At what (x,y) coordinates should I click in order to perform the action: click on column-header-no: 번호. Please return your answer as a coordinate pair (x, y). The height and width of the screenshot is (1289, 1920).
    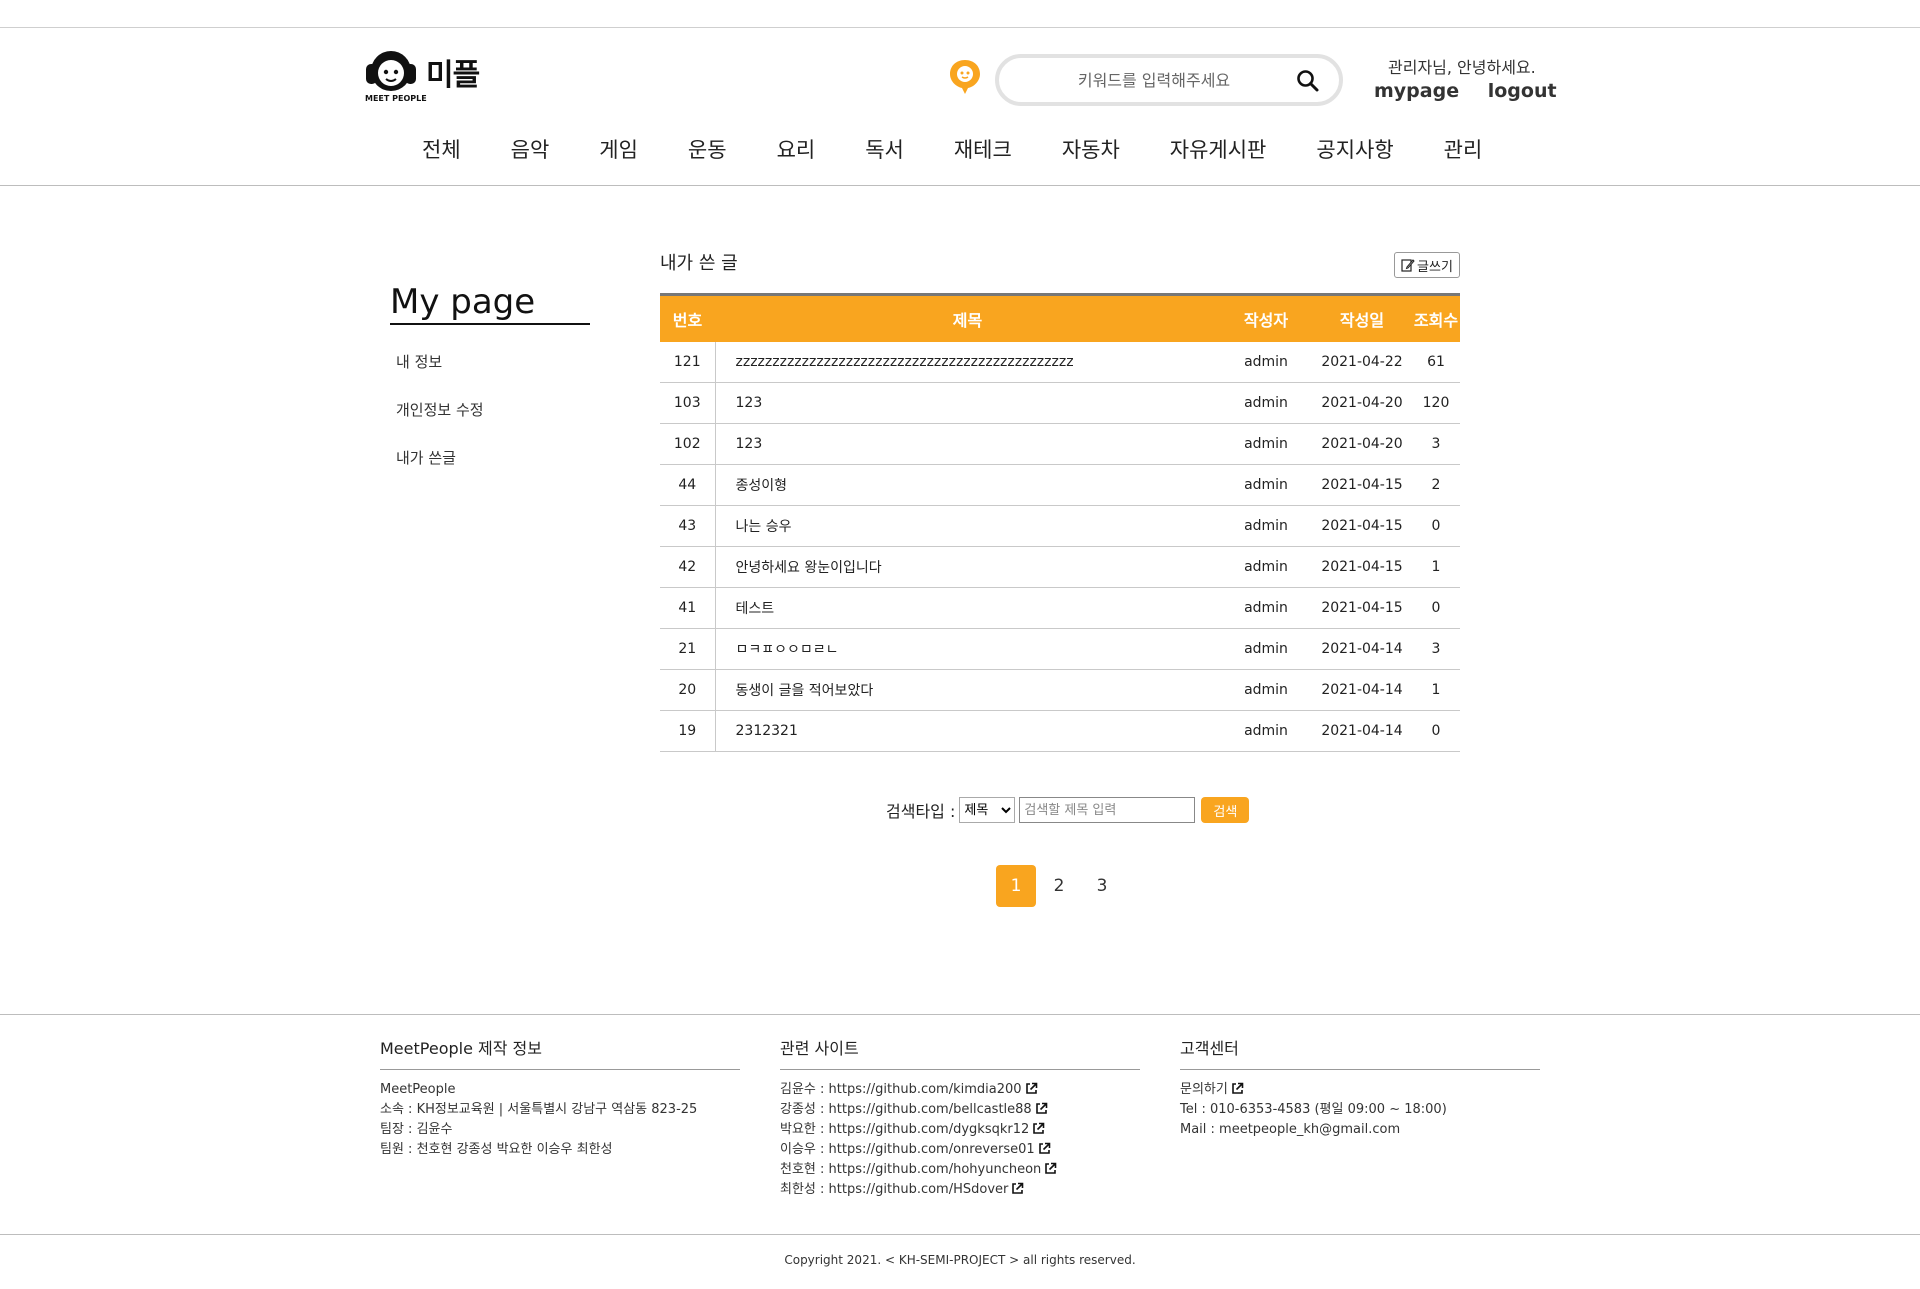
    Looking at the image, I should click on (687, 317).